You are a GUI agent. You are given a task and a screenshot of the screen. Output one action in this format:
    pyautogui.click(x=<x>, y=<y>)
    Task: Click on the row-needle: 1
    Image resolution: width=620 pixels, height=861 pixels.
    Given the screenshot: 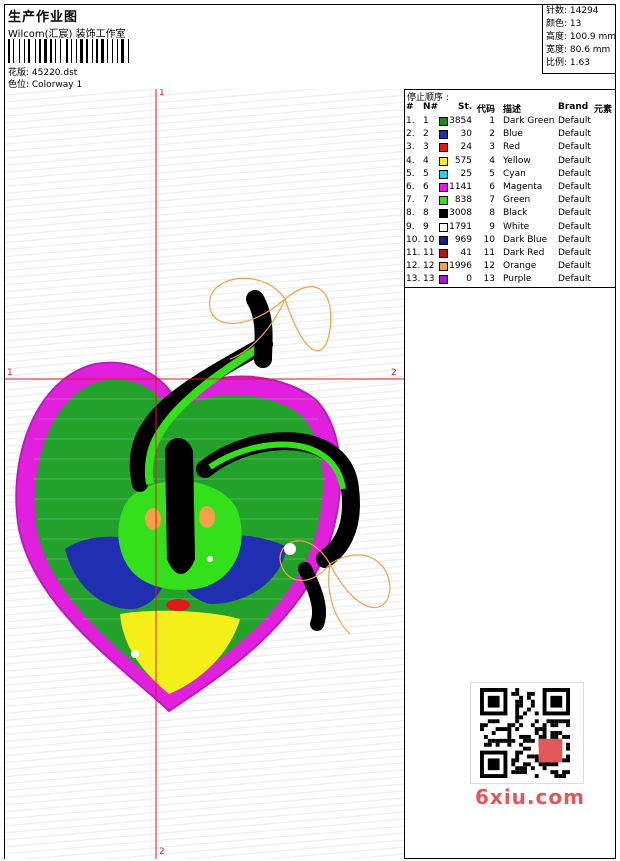 What is the action you would take?
    pyautogui.click(x=426, y=121)
    